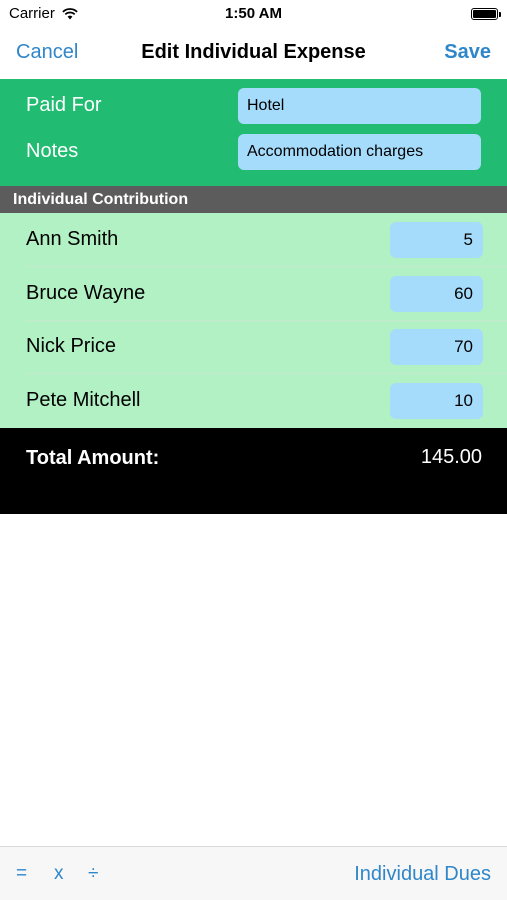  What do you see at coordinates (72, 239) in the screenshot?
I see `person-name: Ann Smith` at bounding box center [72, 239].